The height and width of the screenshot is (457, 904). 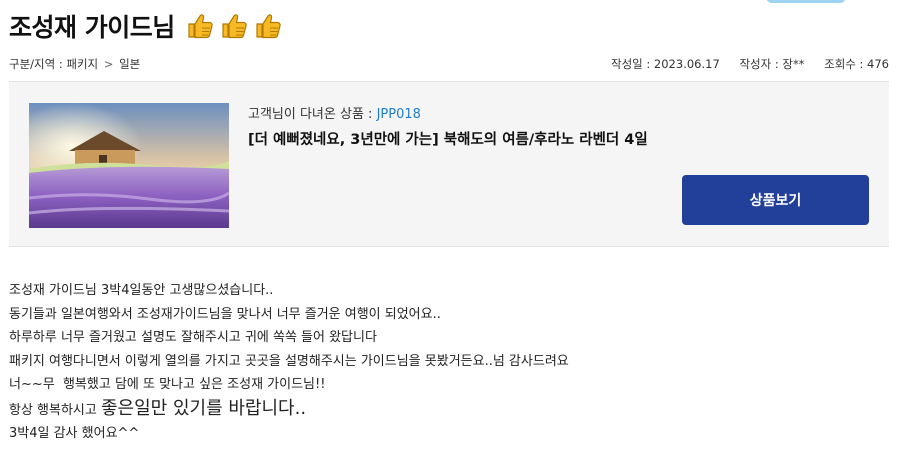 I want to click on post-author: 작성자 : 장**, so click(x=772, y=64).